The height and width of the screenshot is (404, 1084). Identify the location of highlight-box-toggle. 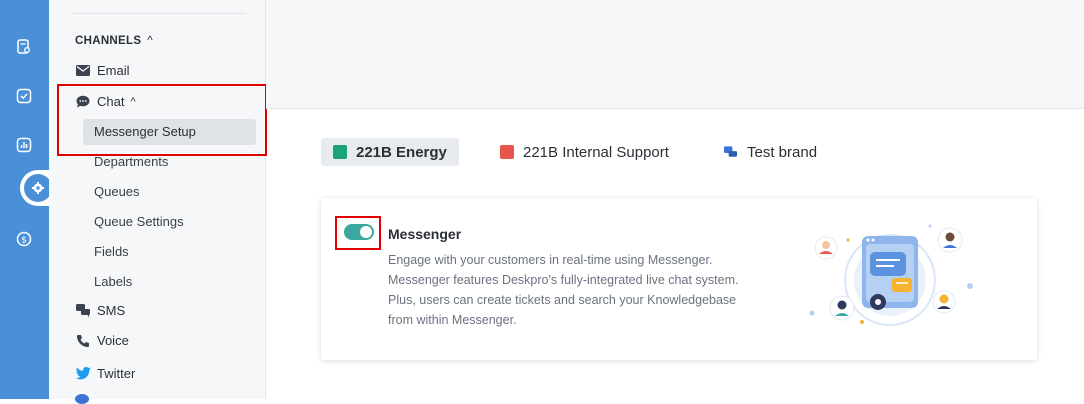
(358, 233).